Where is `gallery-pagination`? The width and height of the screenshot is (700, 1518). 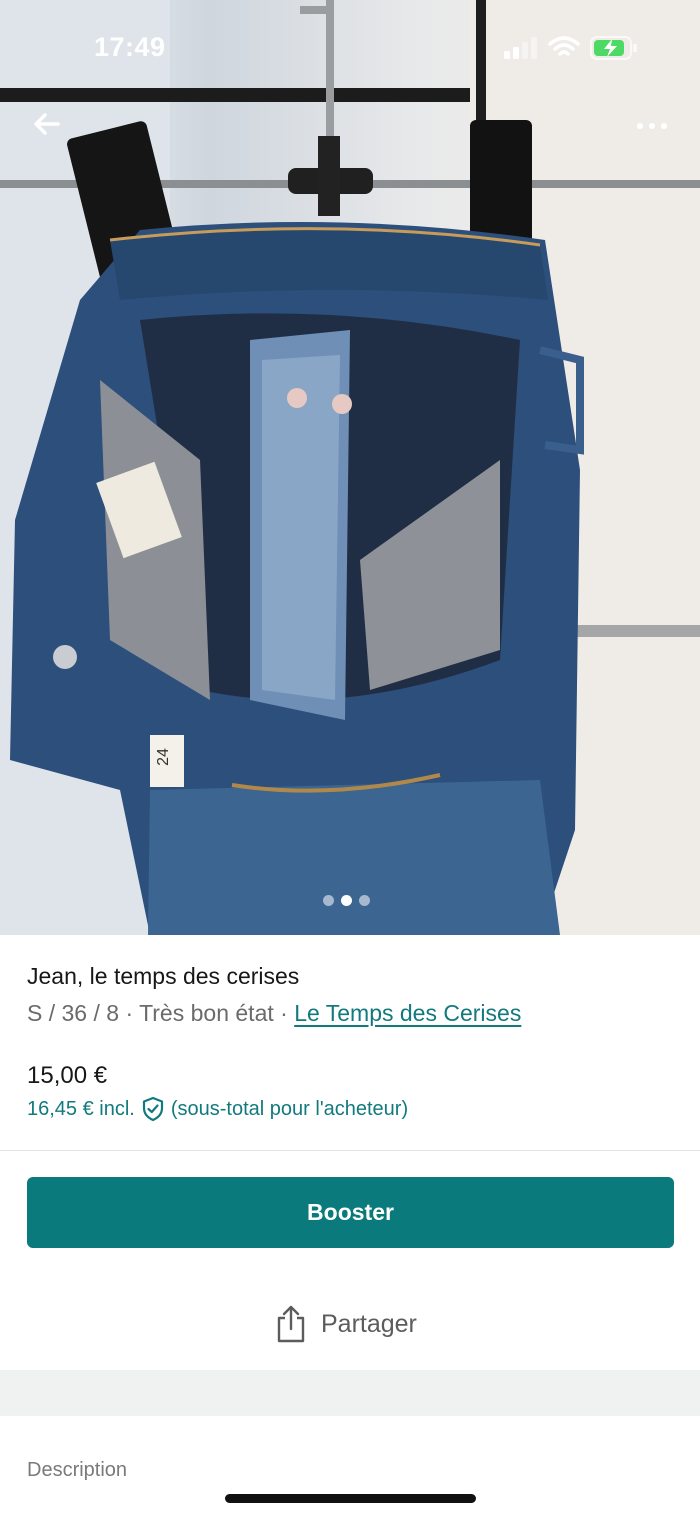
gallery-pagination is located at coordinates (346, 900).